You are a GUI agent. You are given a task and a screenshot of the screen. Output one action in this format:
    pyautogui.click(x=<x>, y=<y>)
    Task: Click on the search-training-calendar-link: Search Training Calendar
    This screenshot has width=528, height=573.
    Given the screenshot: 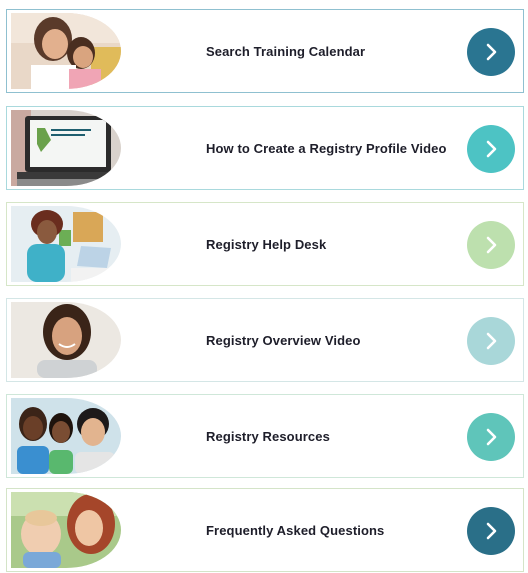 What is the action you would take?
    pyautogui.click(x=265, y=51)
    